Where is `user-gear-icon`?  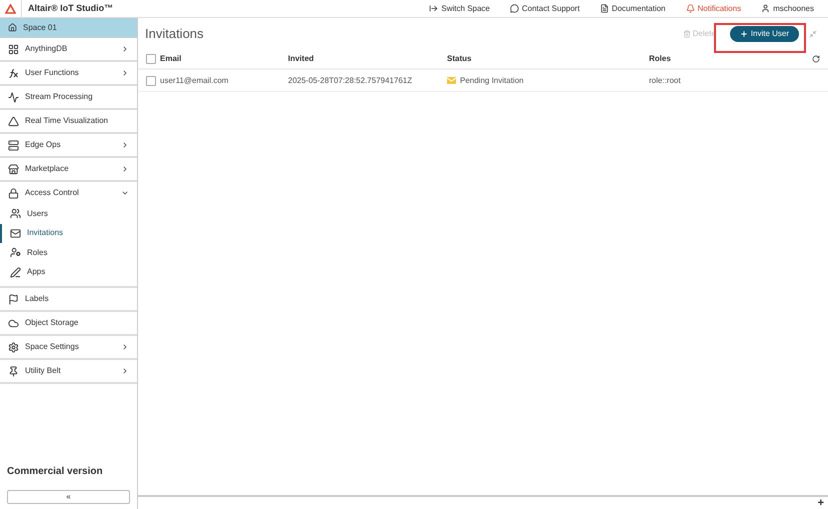
user-gear-icon is located at coordinates (15, 252).